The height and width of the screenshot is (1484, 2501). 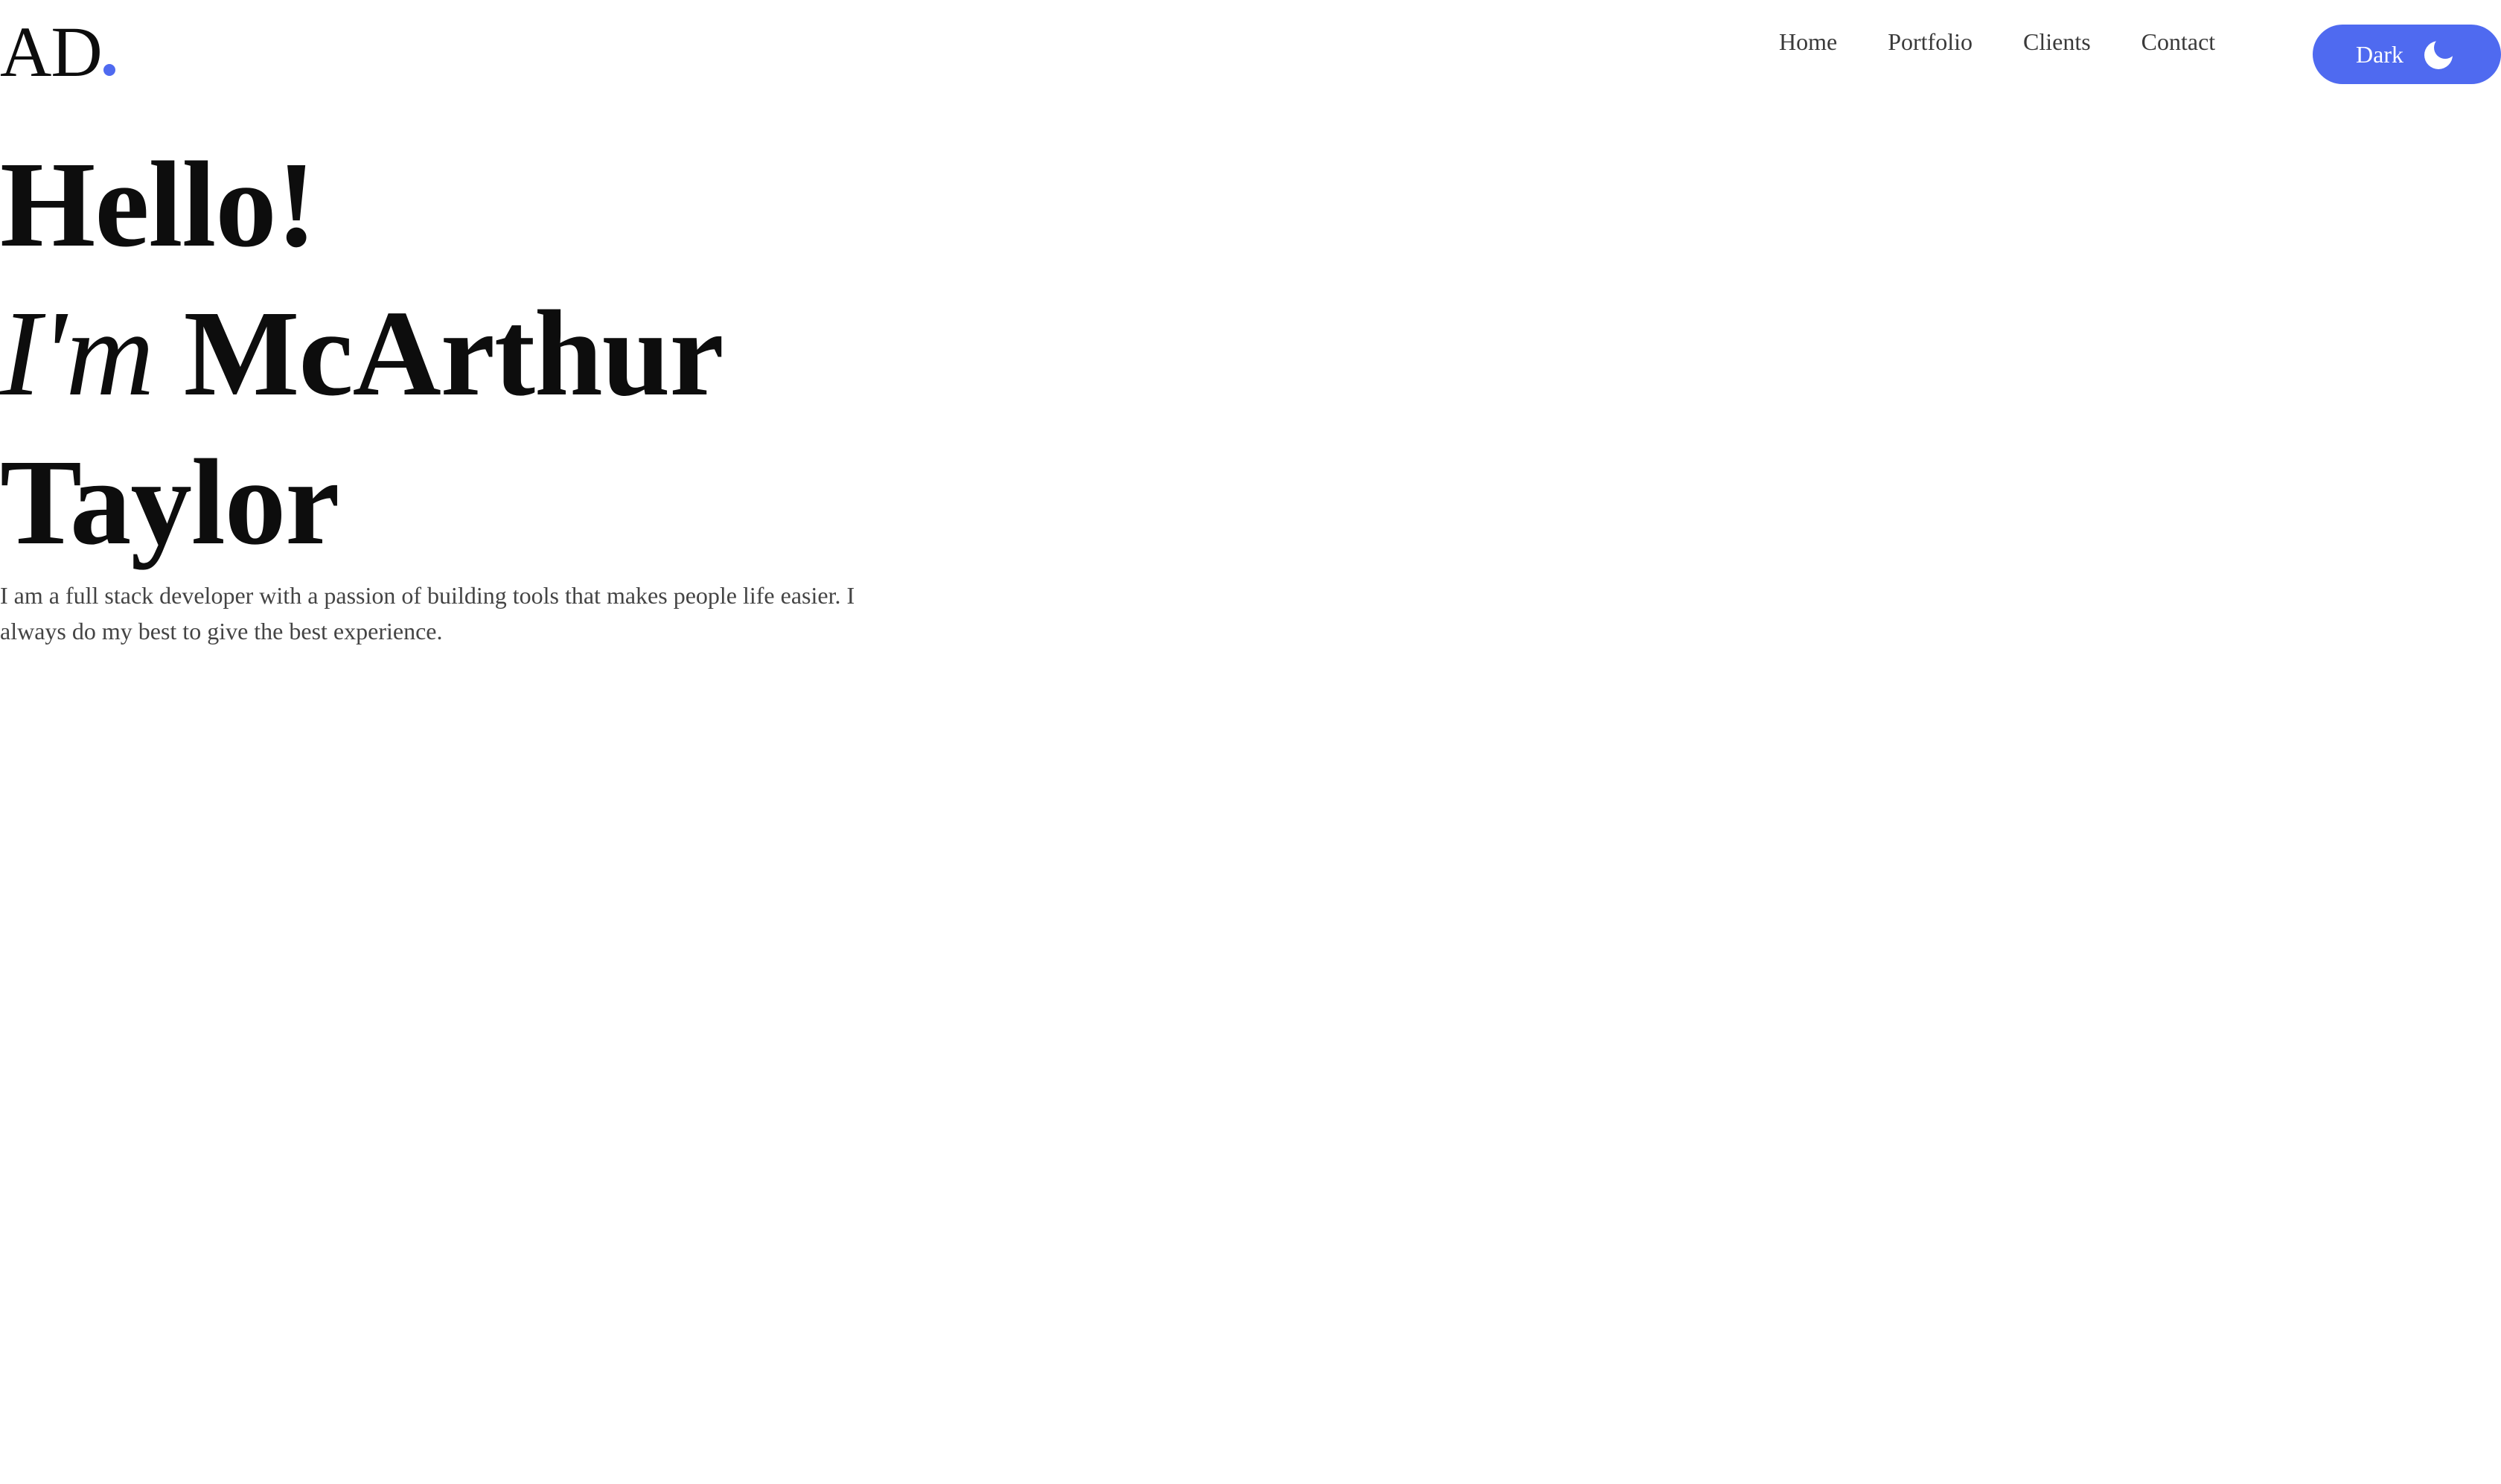 What do you see at coordinates (453, 353) in the screenshot?
I see `hero-first-name: McArthur` at bounding box center [453, 353].